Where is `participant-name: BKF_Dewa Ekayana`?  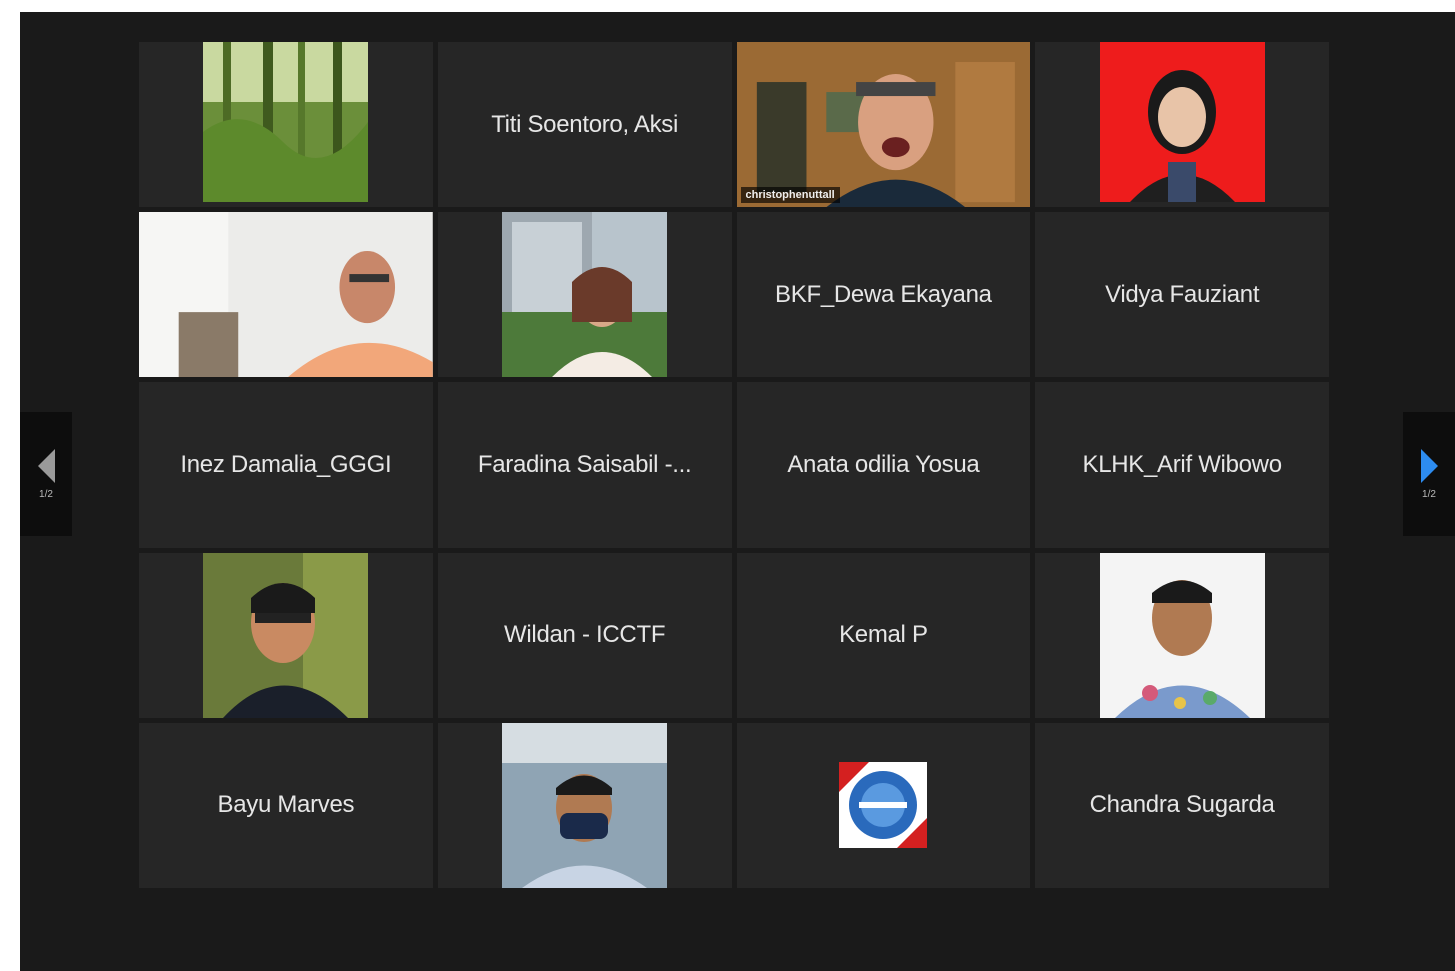
participant-name: BKF_Dewa Ekayana is located at coordinates (883, 294).